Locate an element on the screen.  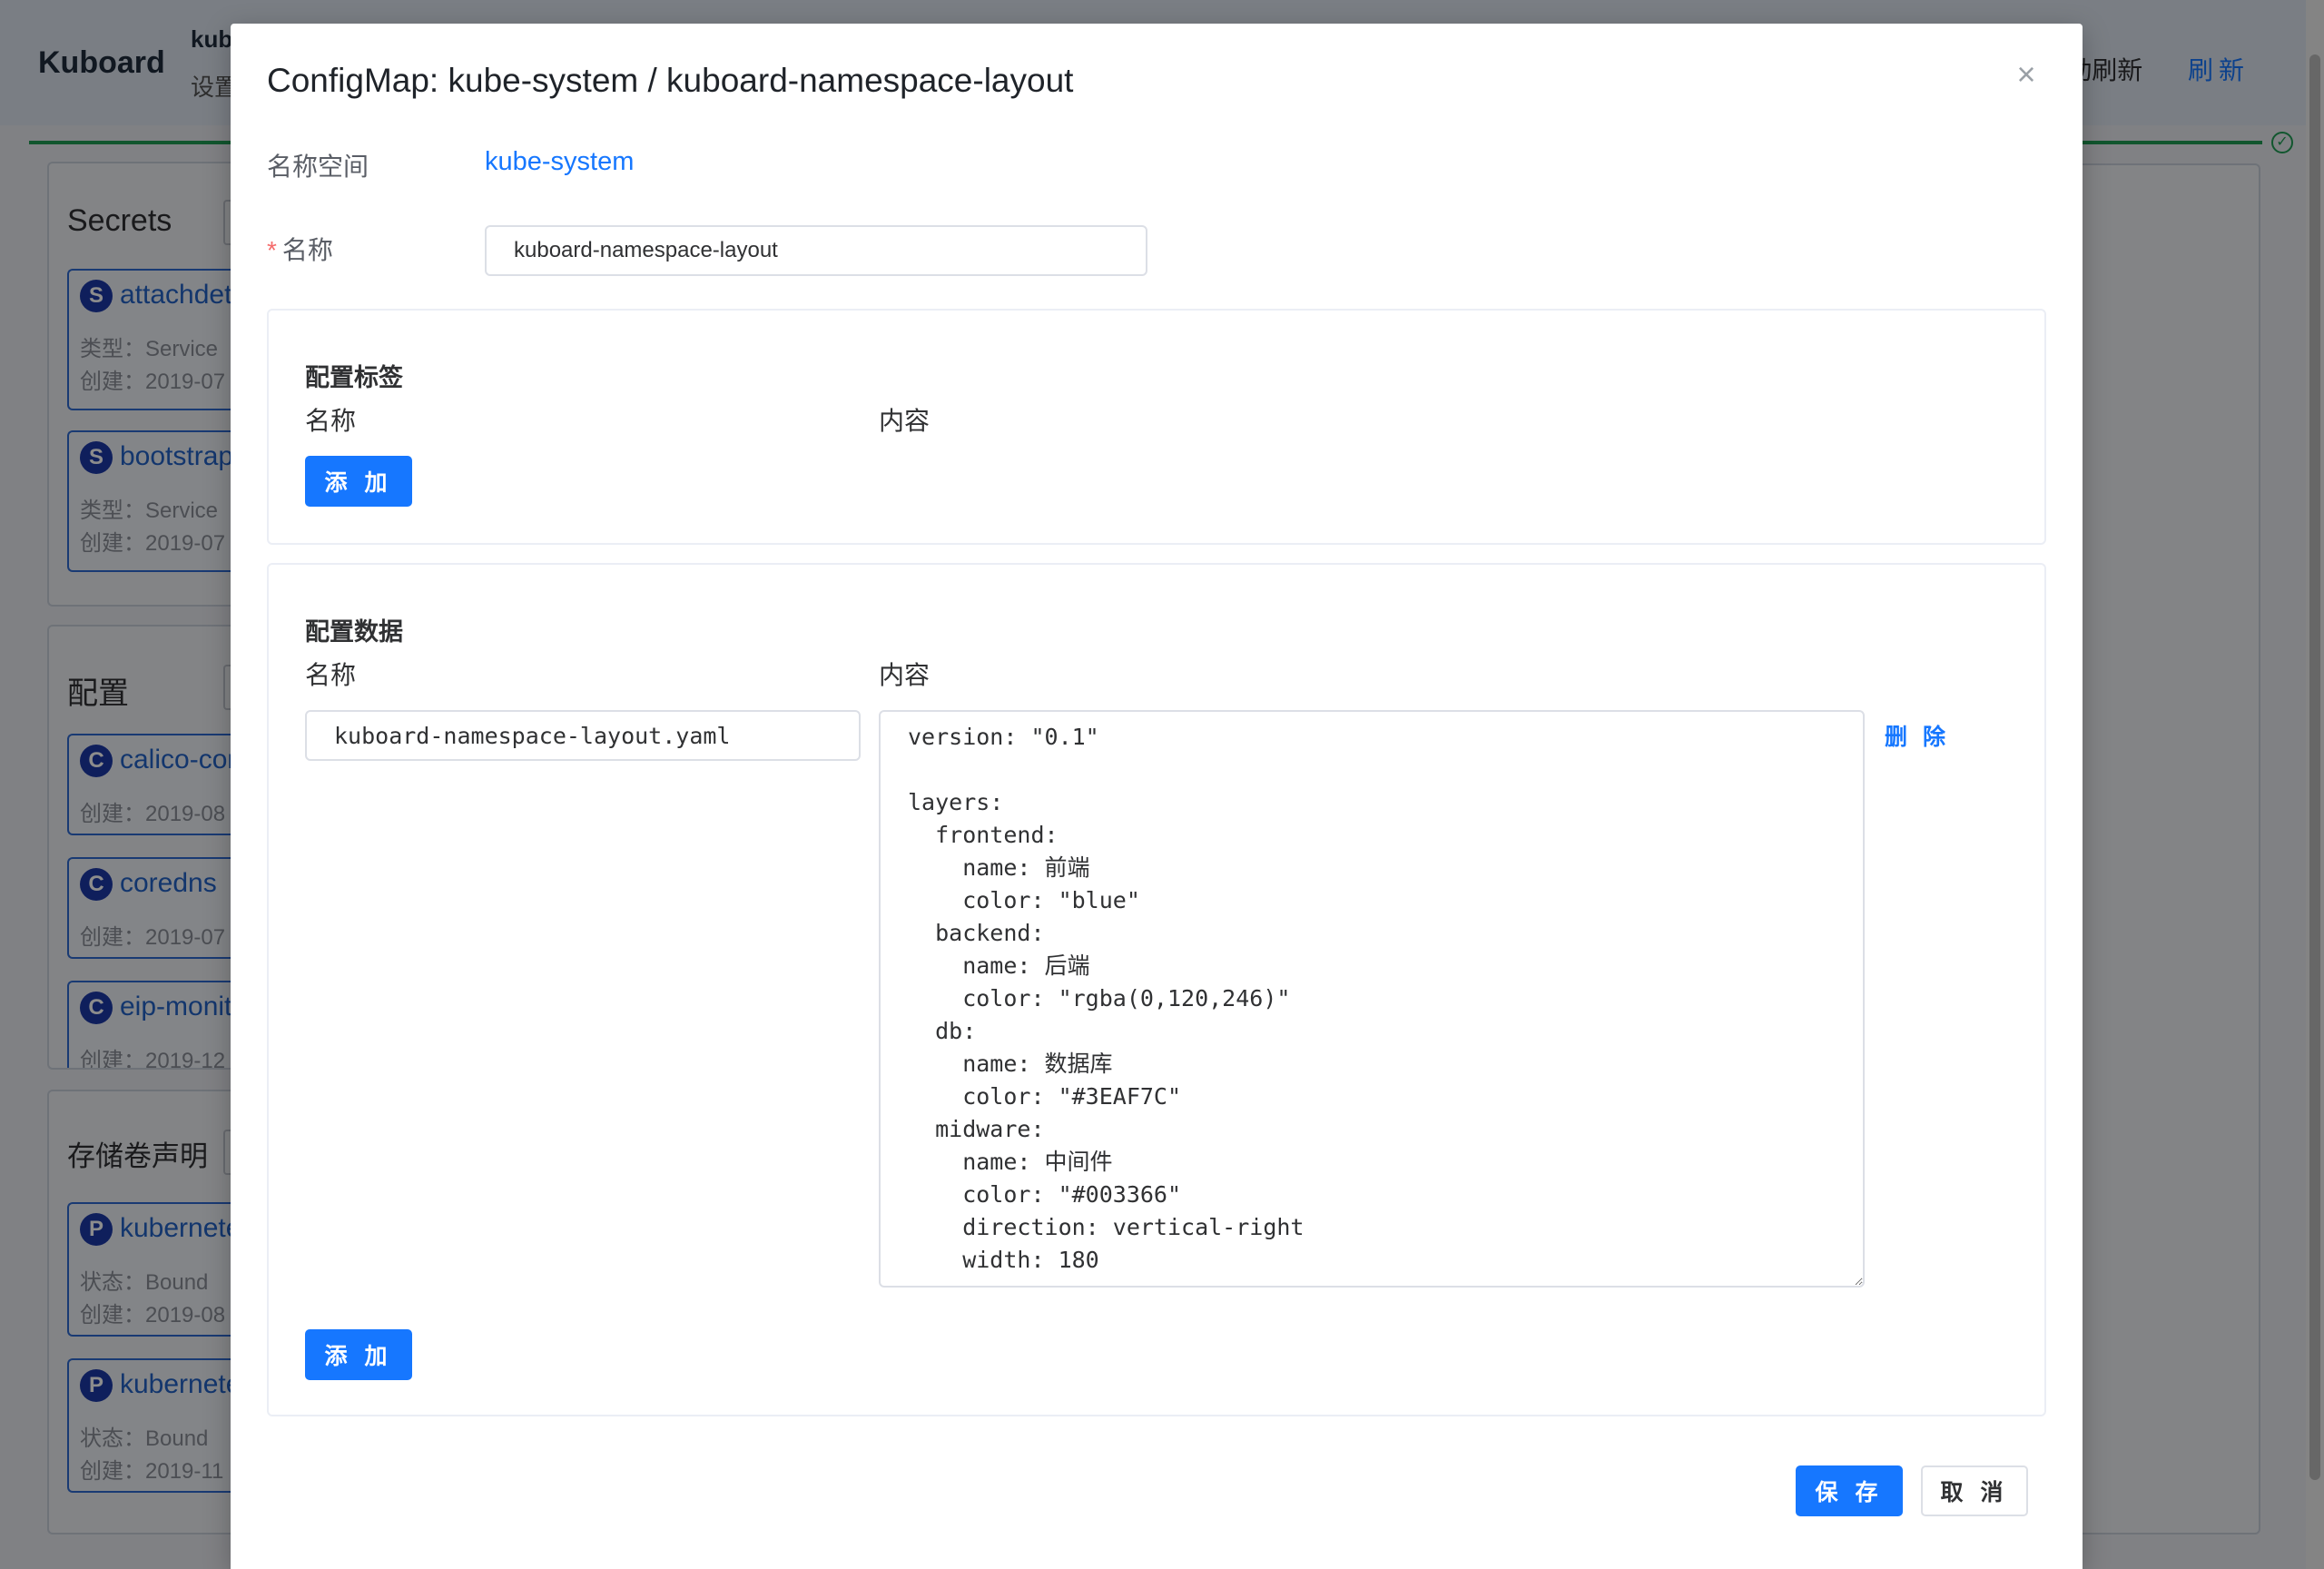
cancel-button: 取 消 is located at coordinates (1974, 1490).